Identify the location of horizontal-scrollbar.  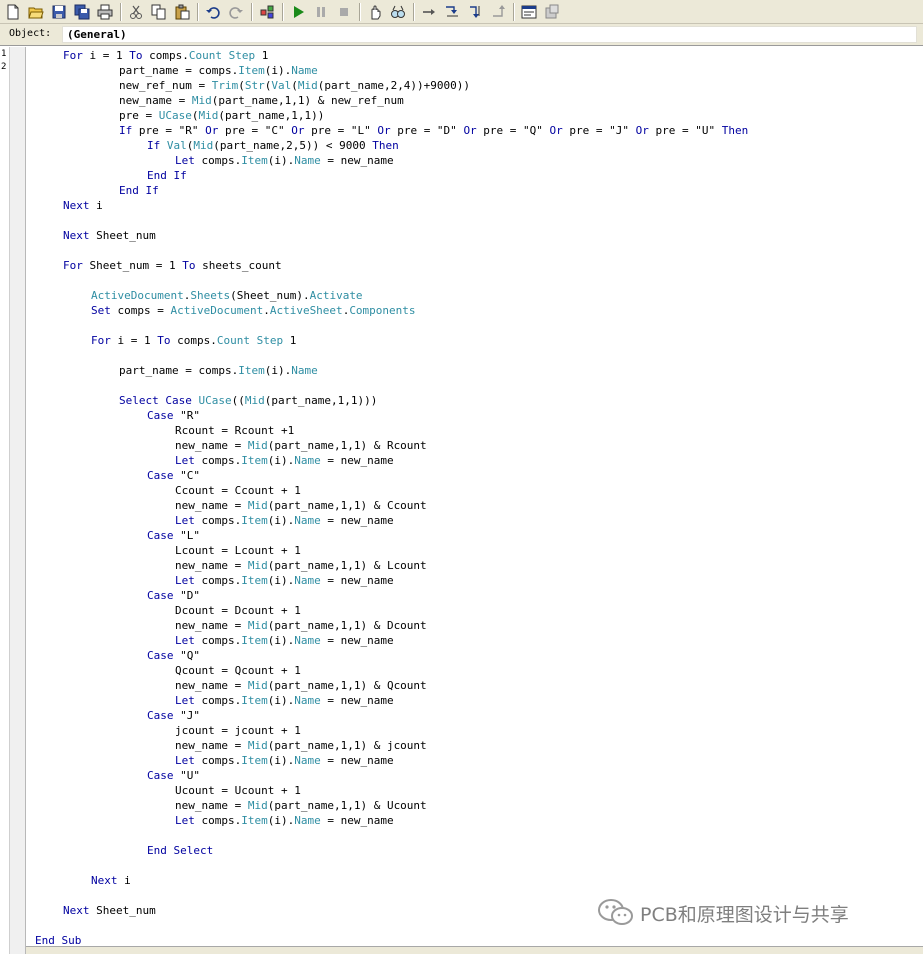
(474, 950).